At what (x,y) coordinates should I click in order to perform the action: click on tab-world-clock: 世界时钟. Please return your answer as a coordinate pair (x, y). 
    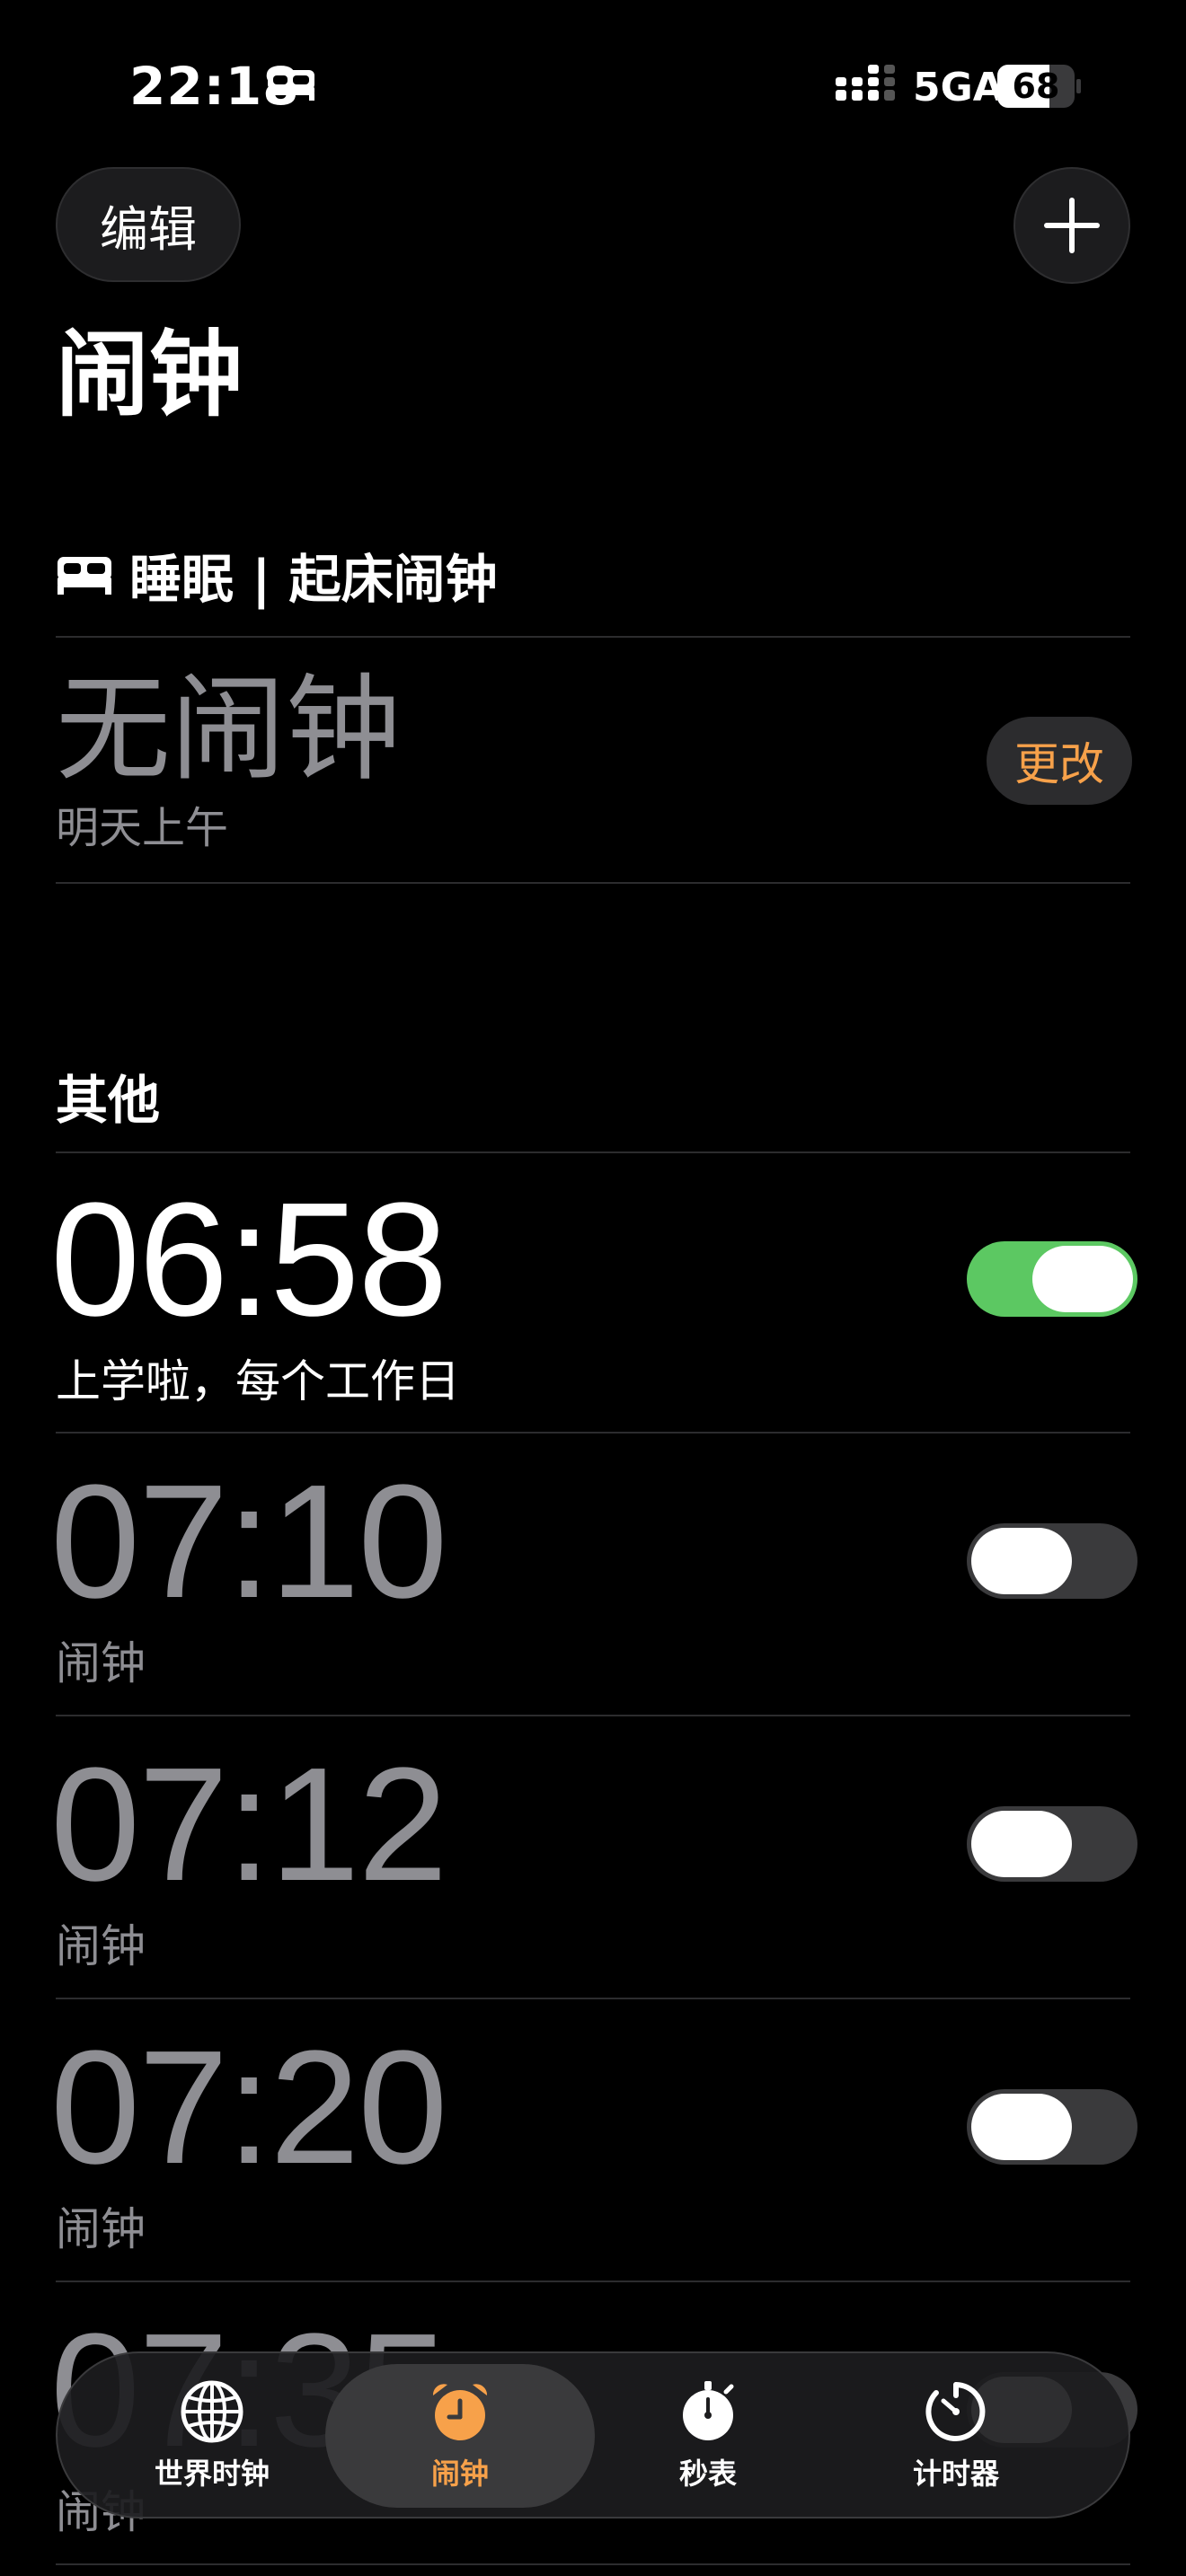
    Looking at the image, I should click on (212, 2436).